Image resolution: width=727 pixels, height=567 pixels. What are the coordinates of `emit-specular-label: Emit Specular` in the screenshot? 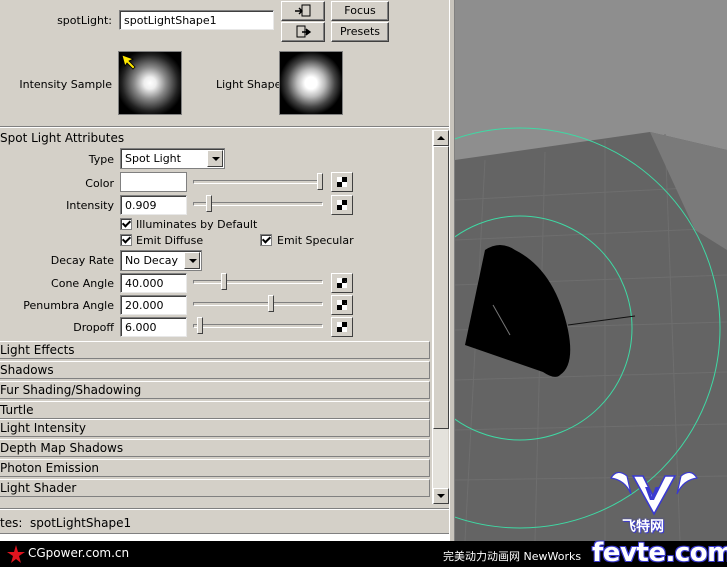 It's located at (315, 240).